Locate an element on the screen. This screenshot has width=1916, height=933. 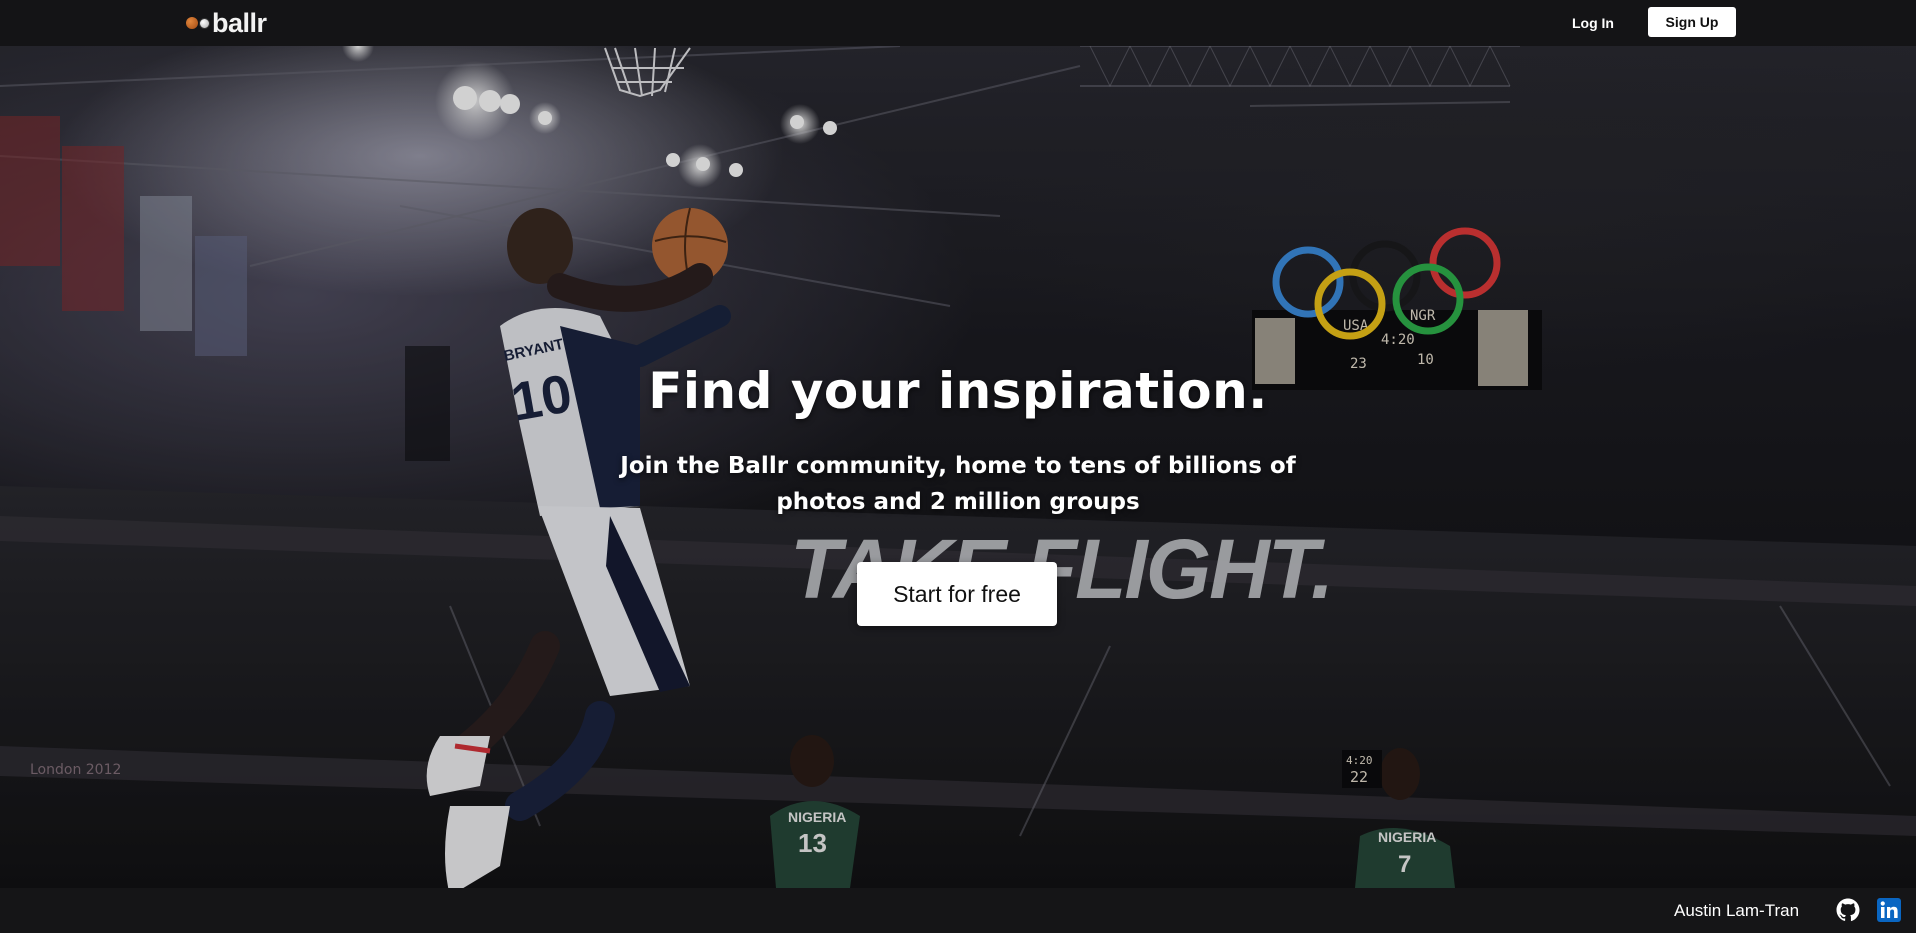
github-icon is located at coordinates (1848, 910).